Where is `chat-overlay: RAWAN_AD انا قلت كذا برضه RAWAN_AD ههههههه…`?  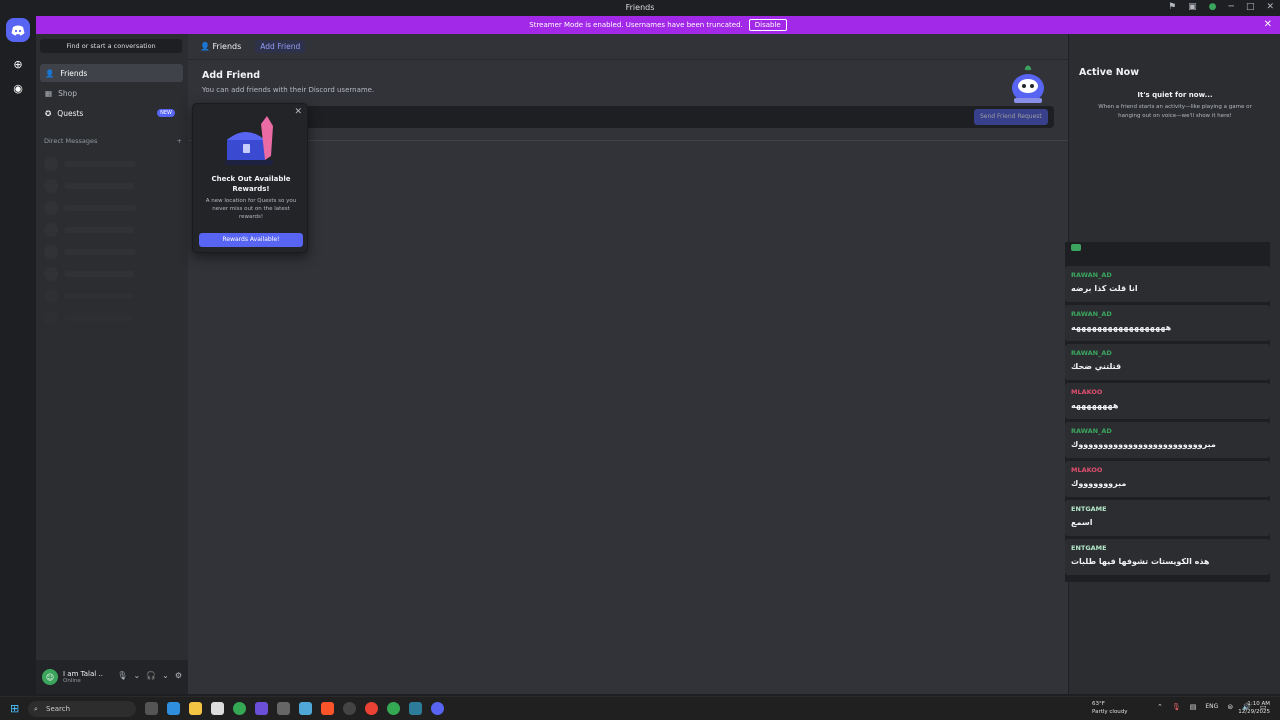
chat-overlay: RAWAN_AD انا قلت كذا برضه RAWAN_AD ههههههه… is located at coordinates (1167, 412).